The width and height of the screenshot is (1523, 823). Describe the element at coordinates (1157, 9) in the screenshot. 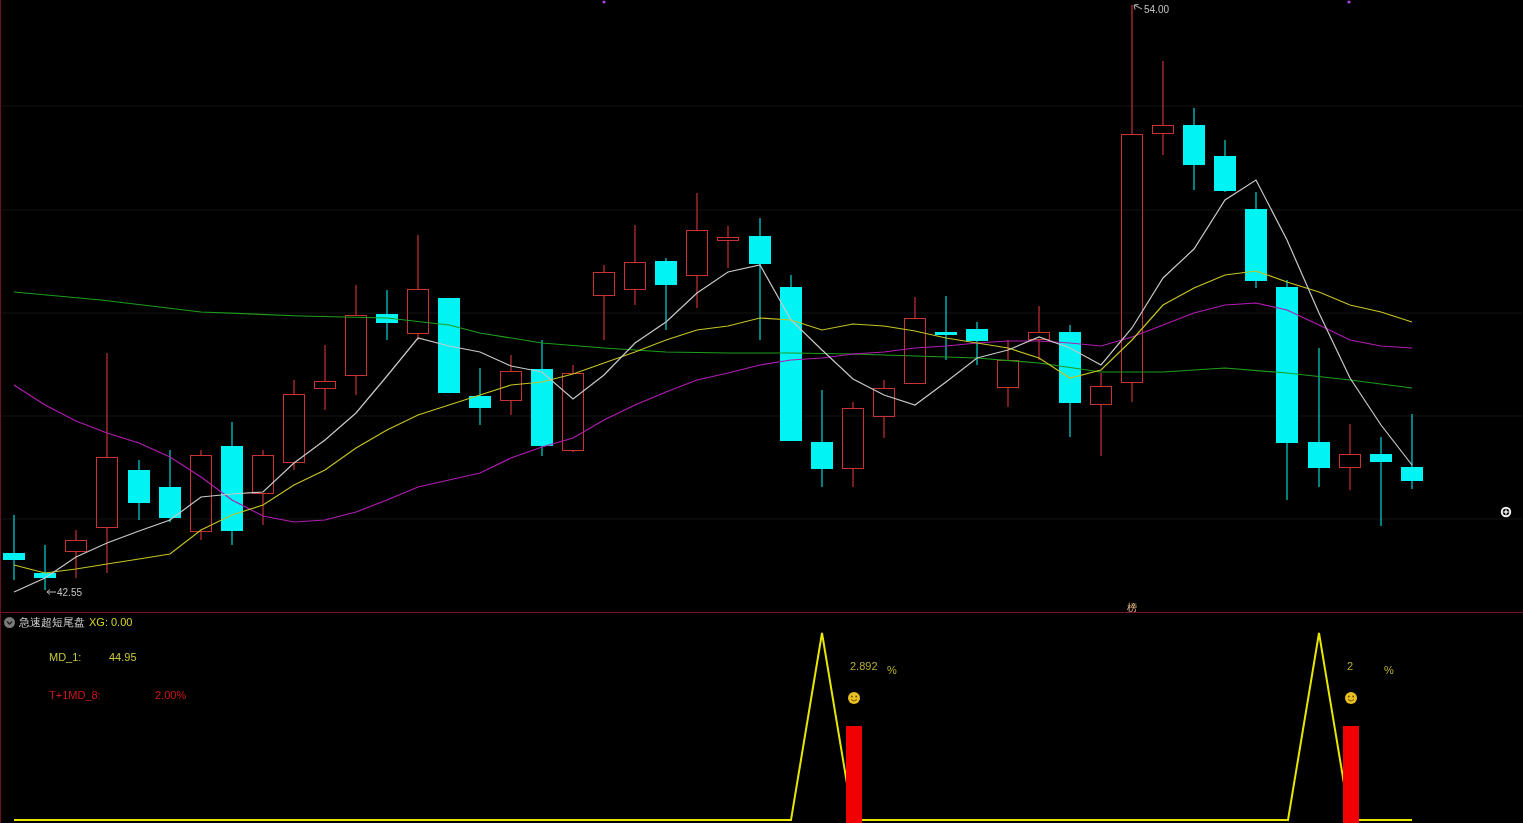

I see `high-price-label: 54.00` at that location.